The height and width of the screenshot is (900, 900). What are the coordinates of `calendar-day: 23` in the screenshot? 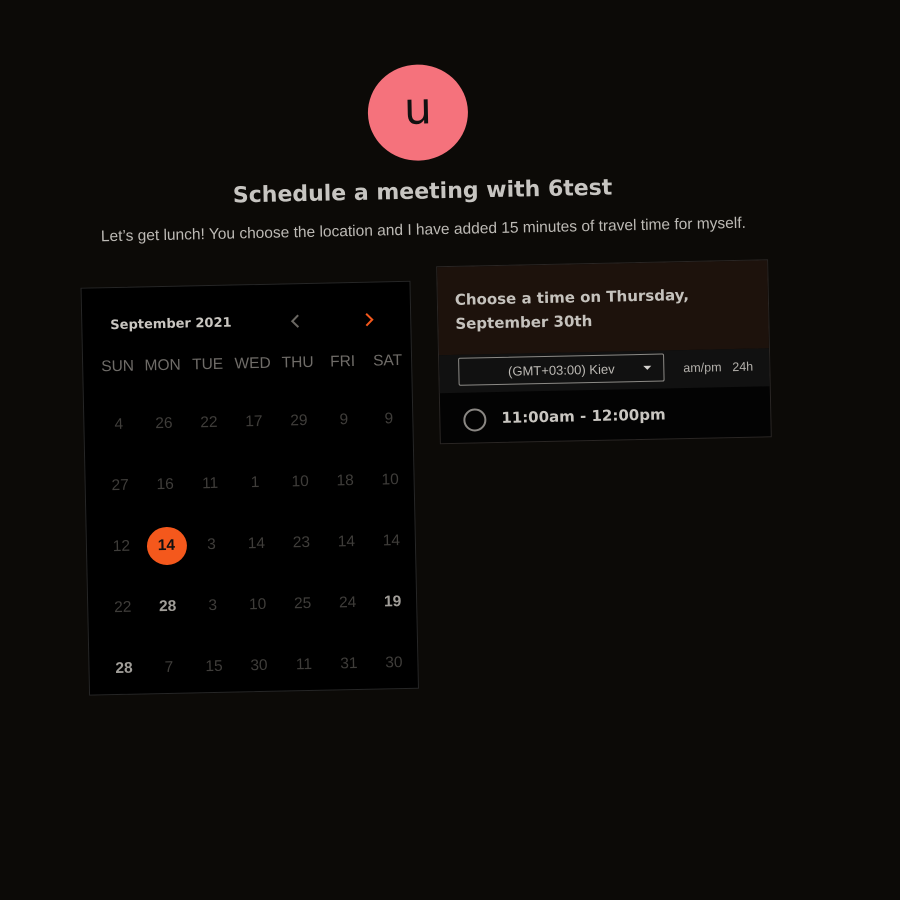 It's located at (301, 543).